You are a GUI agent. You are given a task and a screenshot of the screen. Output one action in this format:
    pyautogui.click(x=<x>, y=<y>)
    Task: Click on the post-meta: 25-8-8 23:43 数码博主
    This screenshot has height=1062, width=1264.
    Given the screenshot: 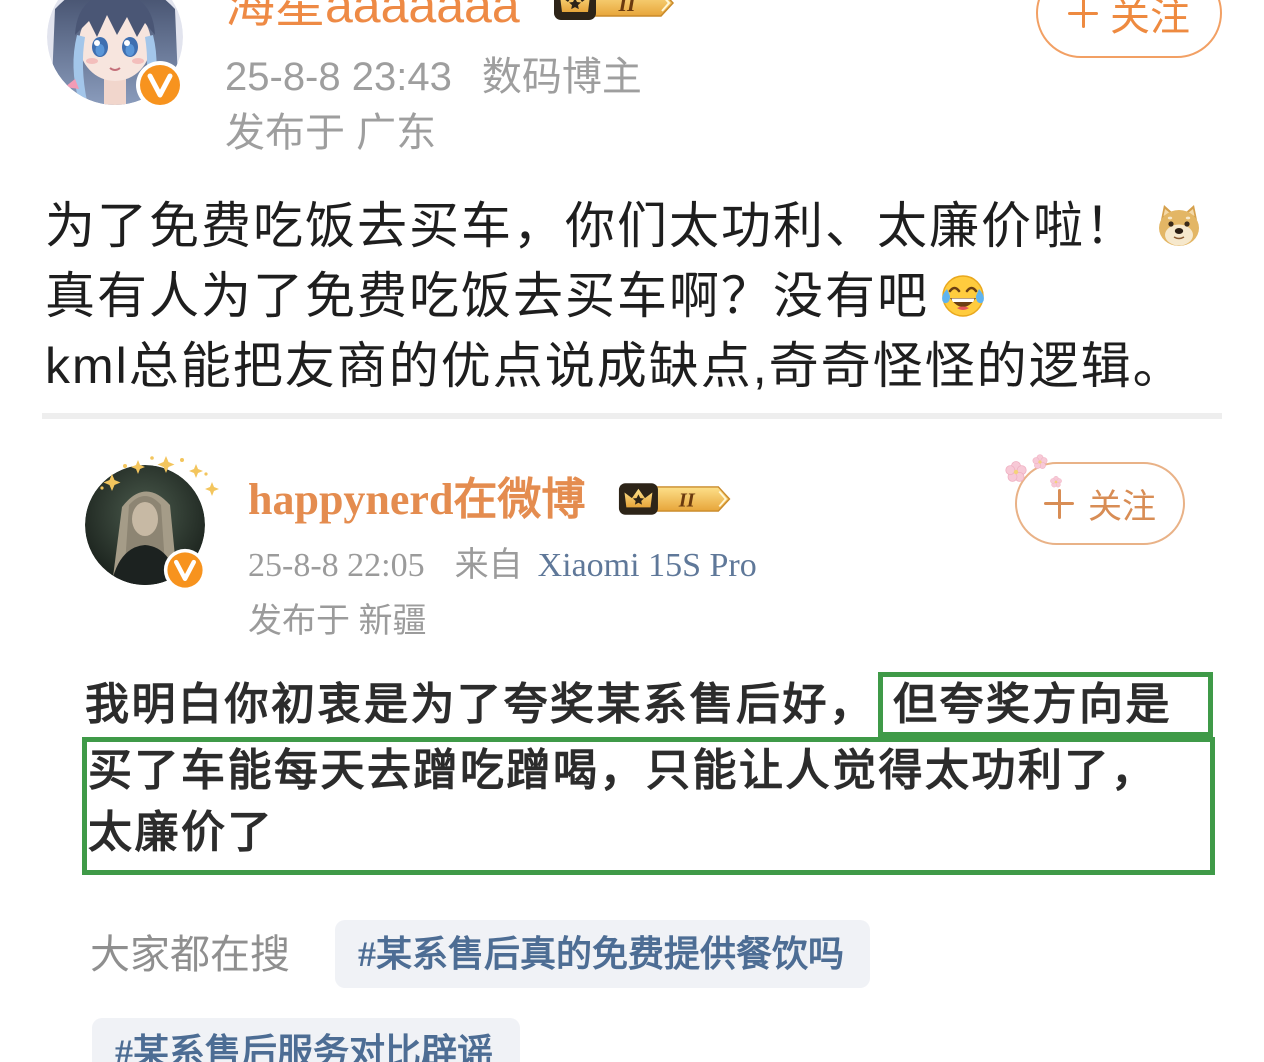 What is the action you would take?
    pyautogui.click(x=433, y=77)
    